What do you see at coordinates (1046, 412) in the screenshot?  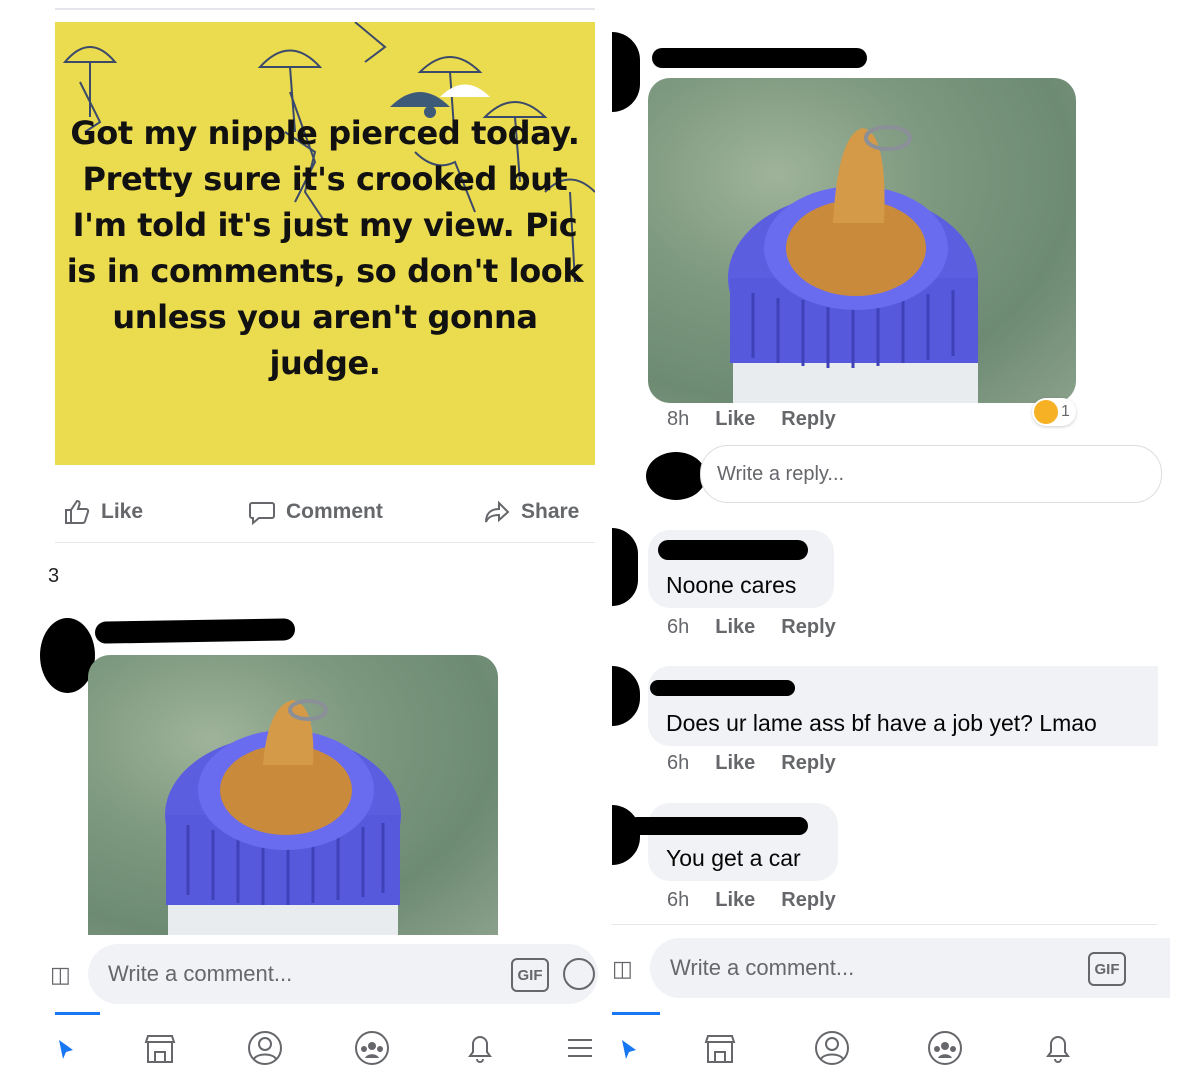 I see `haha-reaction-icon` at bounding box center [1046, 412].